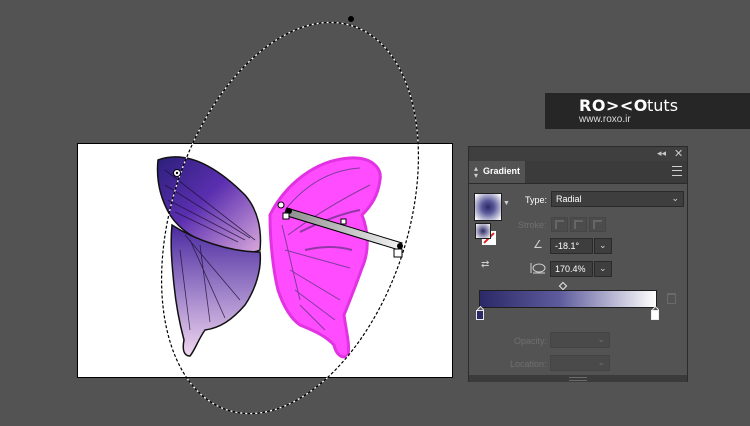 The image size is (750, 426). I want to click on angle-input: -18.1°, so click(571, 246).